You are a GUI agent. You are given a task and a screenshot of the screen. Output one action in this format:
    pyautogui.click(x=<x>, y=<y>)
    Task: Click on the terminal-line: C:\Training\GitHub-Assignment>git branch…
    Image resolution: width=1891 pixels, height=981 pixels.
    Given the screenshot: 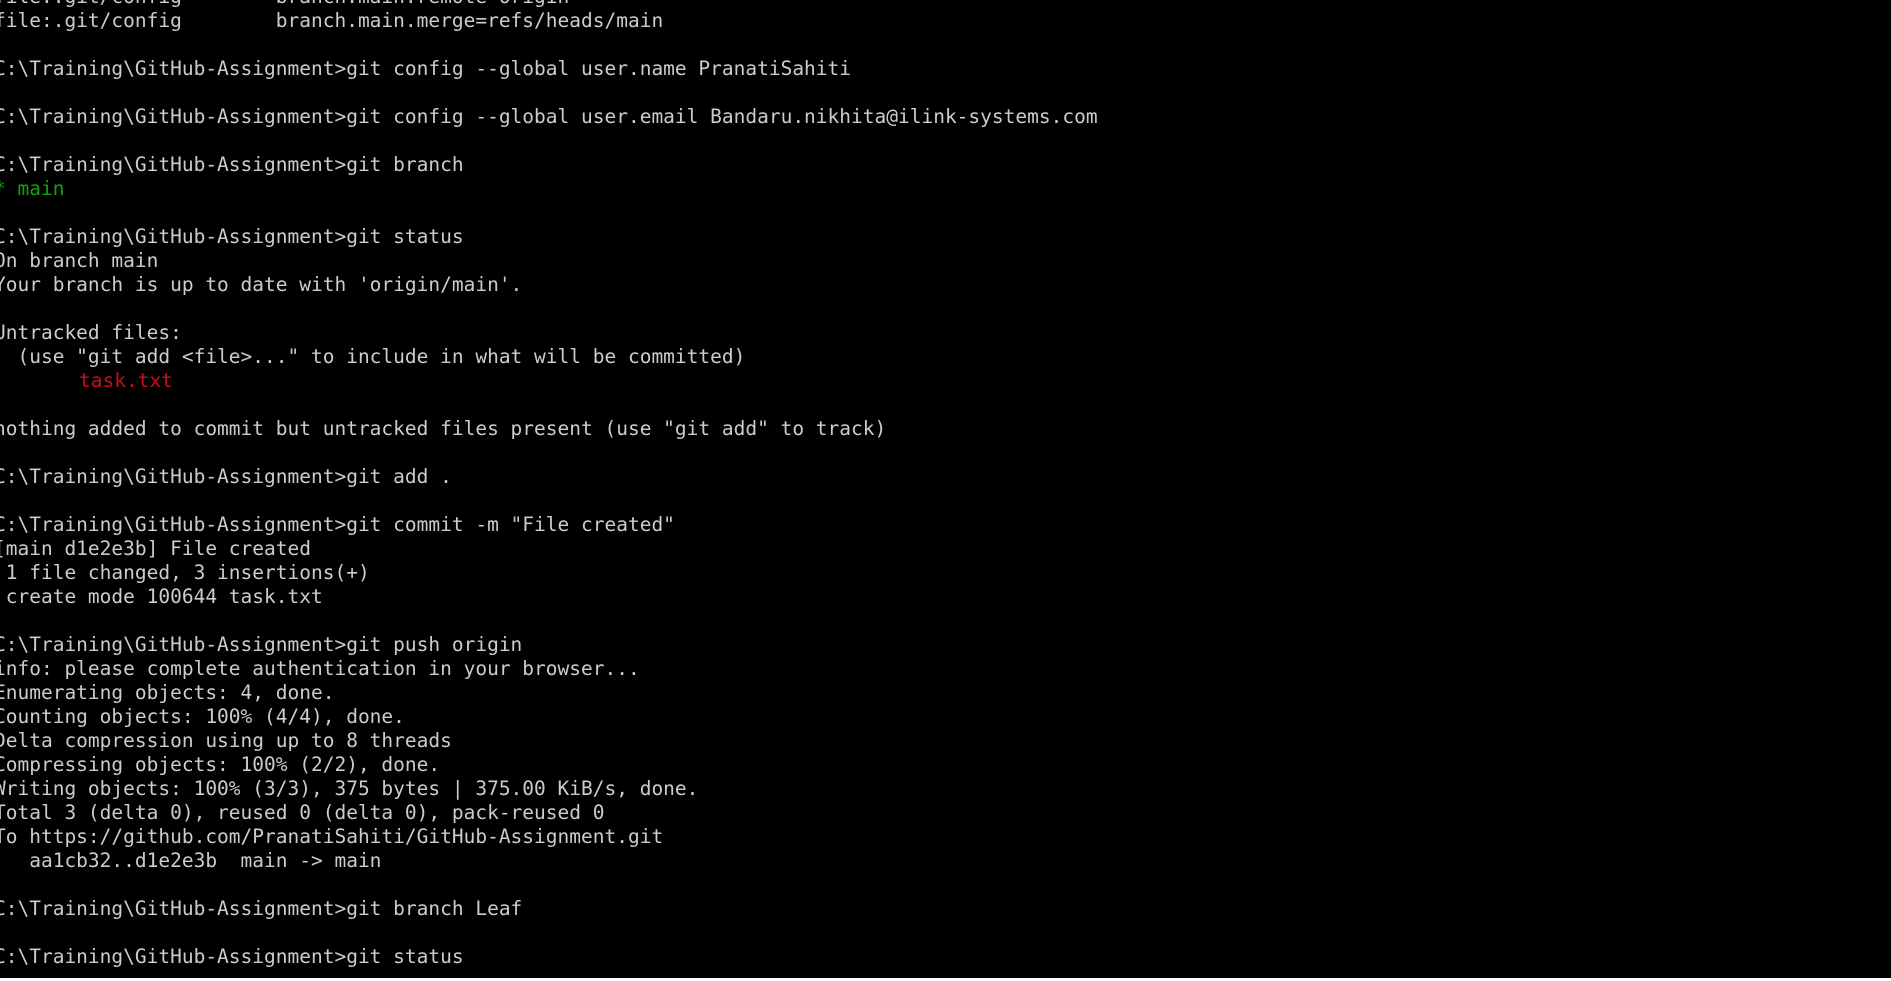 What is the action you would take?
    pyautogui.click(x=945, y=909)
    